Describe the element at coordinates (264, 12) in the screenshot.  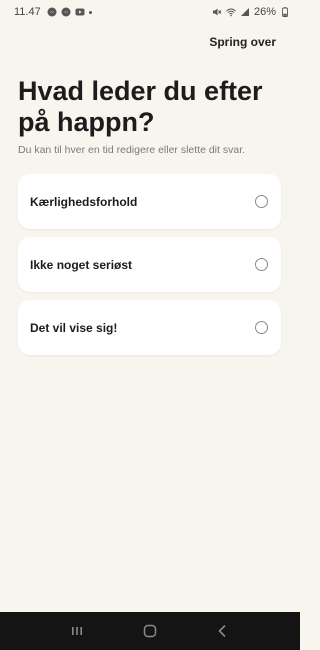
I see `battery-level: 26%` at that location.